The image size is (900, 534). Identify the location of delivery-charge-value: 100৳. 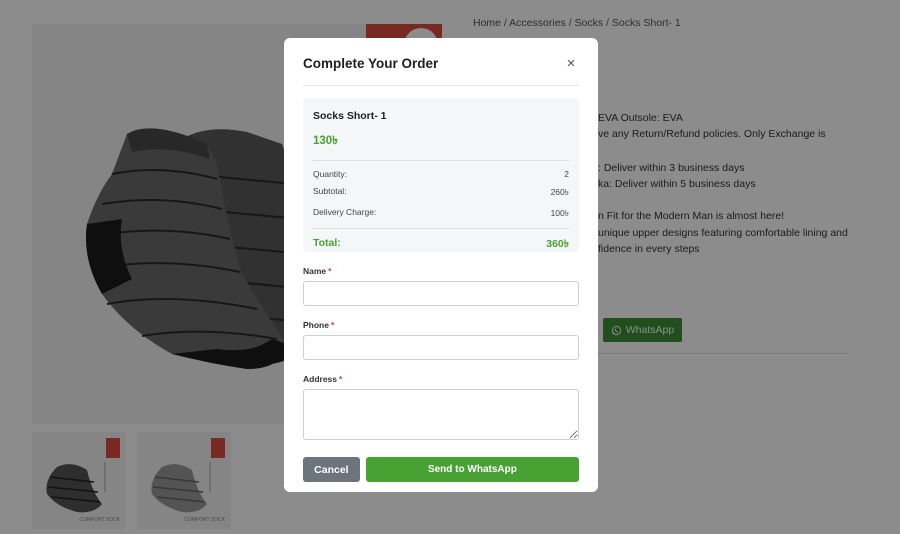
(559, 213).